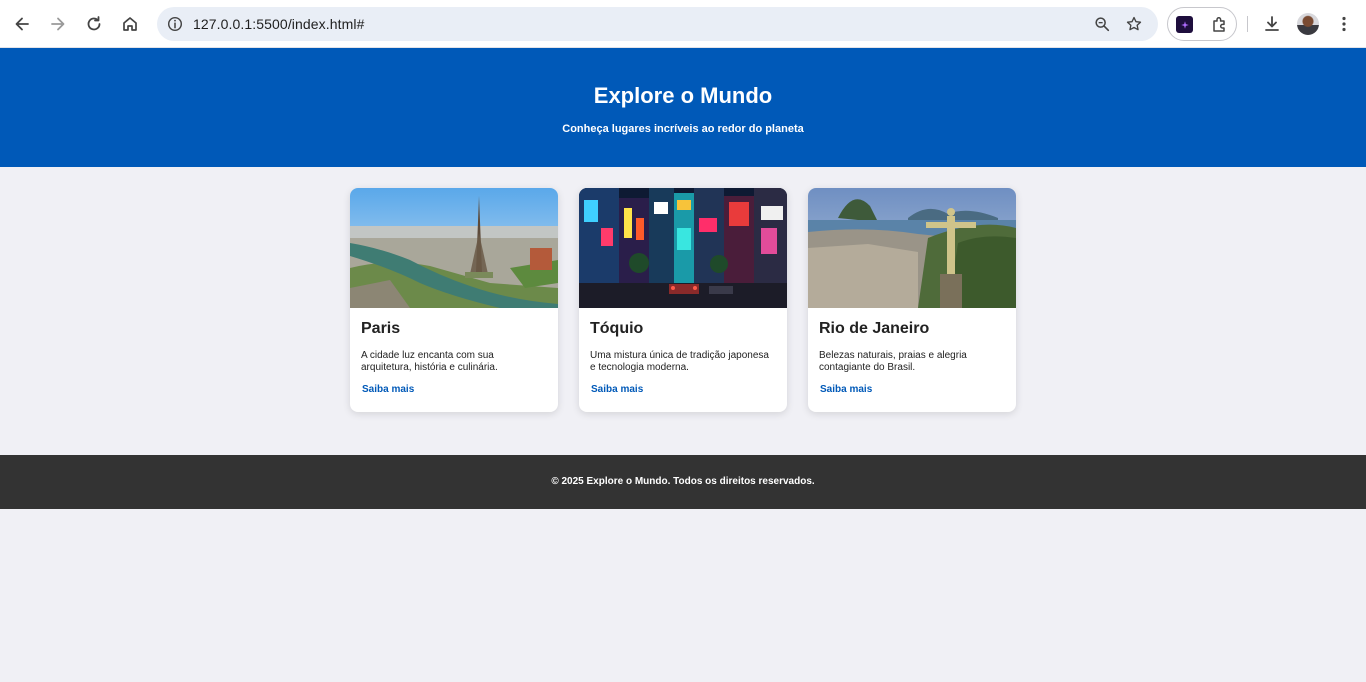 This screenshot has width=1366, height=682. I want to click on reload-button, so click(94, 24).